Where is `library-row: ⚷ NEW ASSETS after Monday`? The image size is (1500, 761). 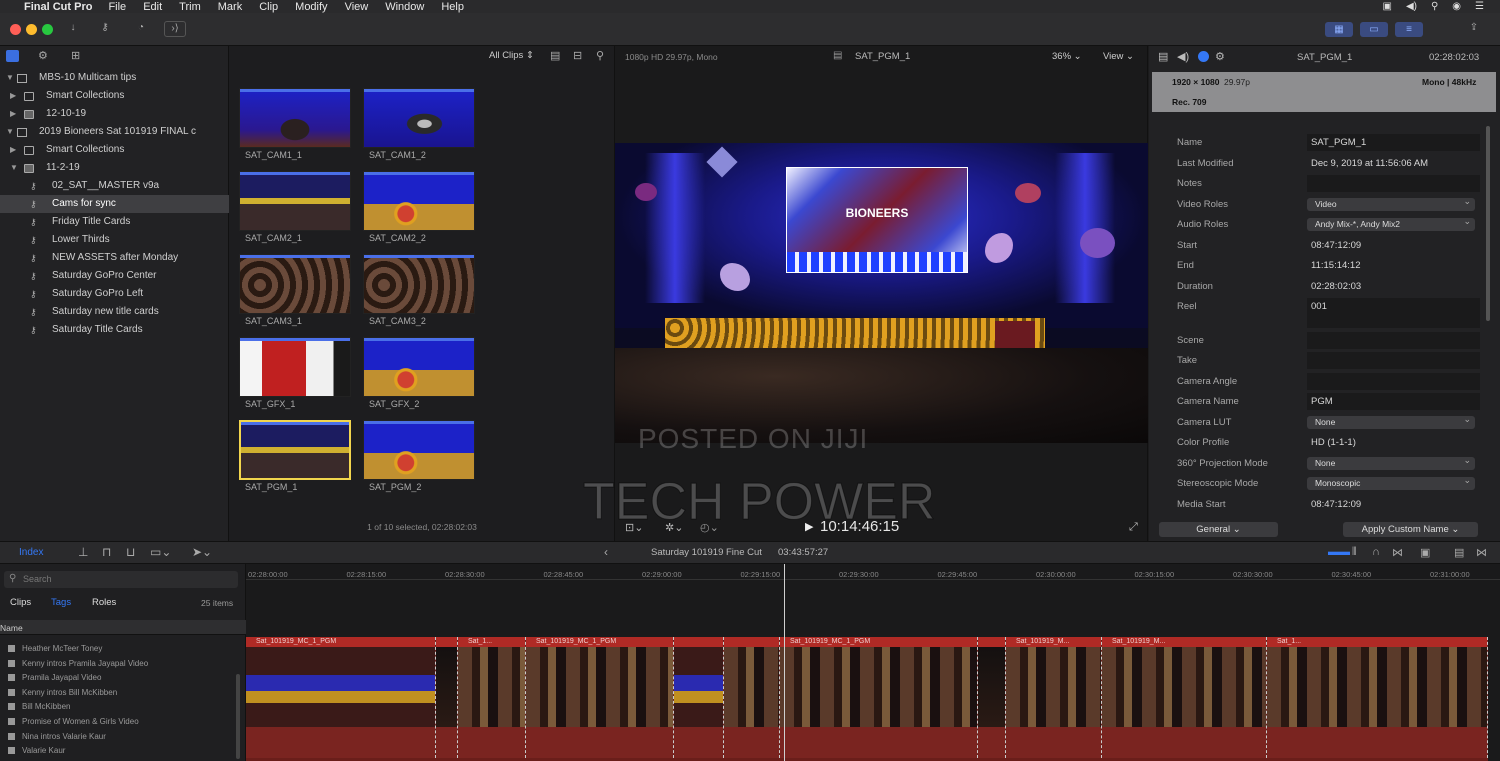 library-row: ⚷ NEW ASSETS after Monday is located at coordinates (114, 258).